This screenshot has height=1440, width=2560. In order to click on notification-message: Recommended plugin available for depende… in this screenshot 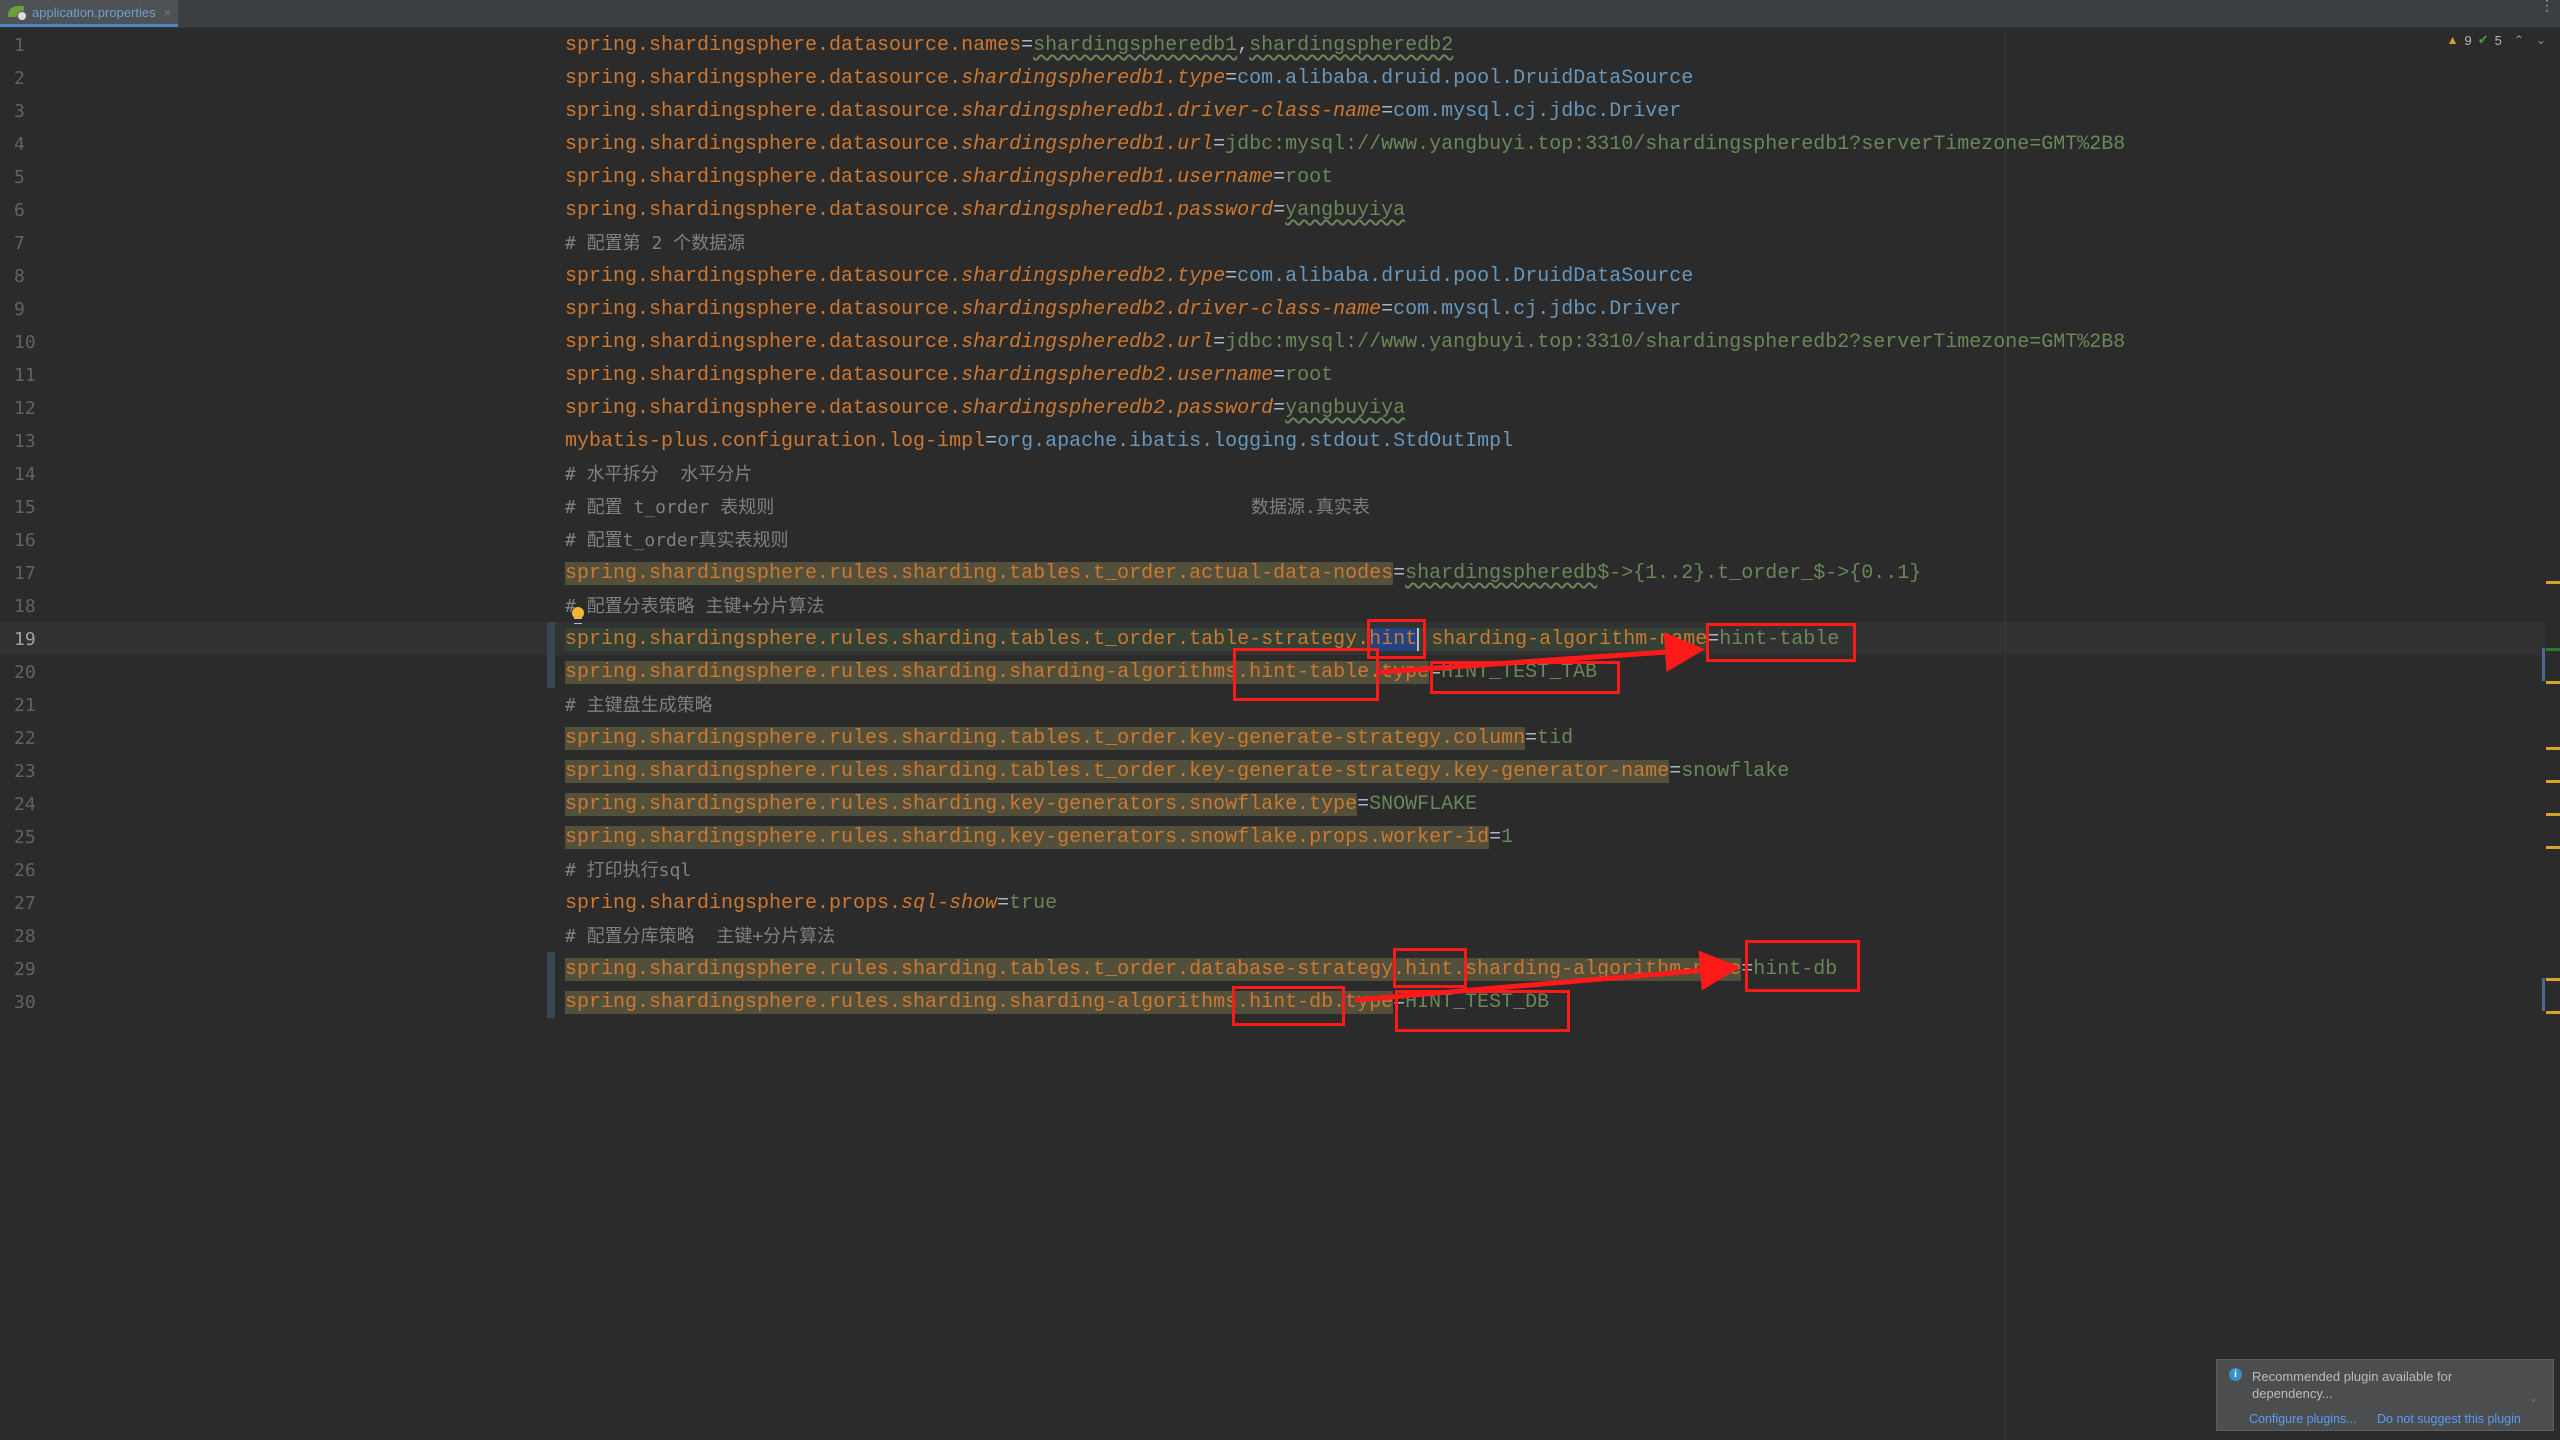, I will do `click(2352, 1385)`.